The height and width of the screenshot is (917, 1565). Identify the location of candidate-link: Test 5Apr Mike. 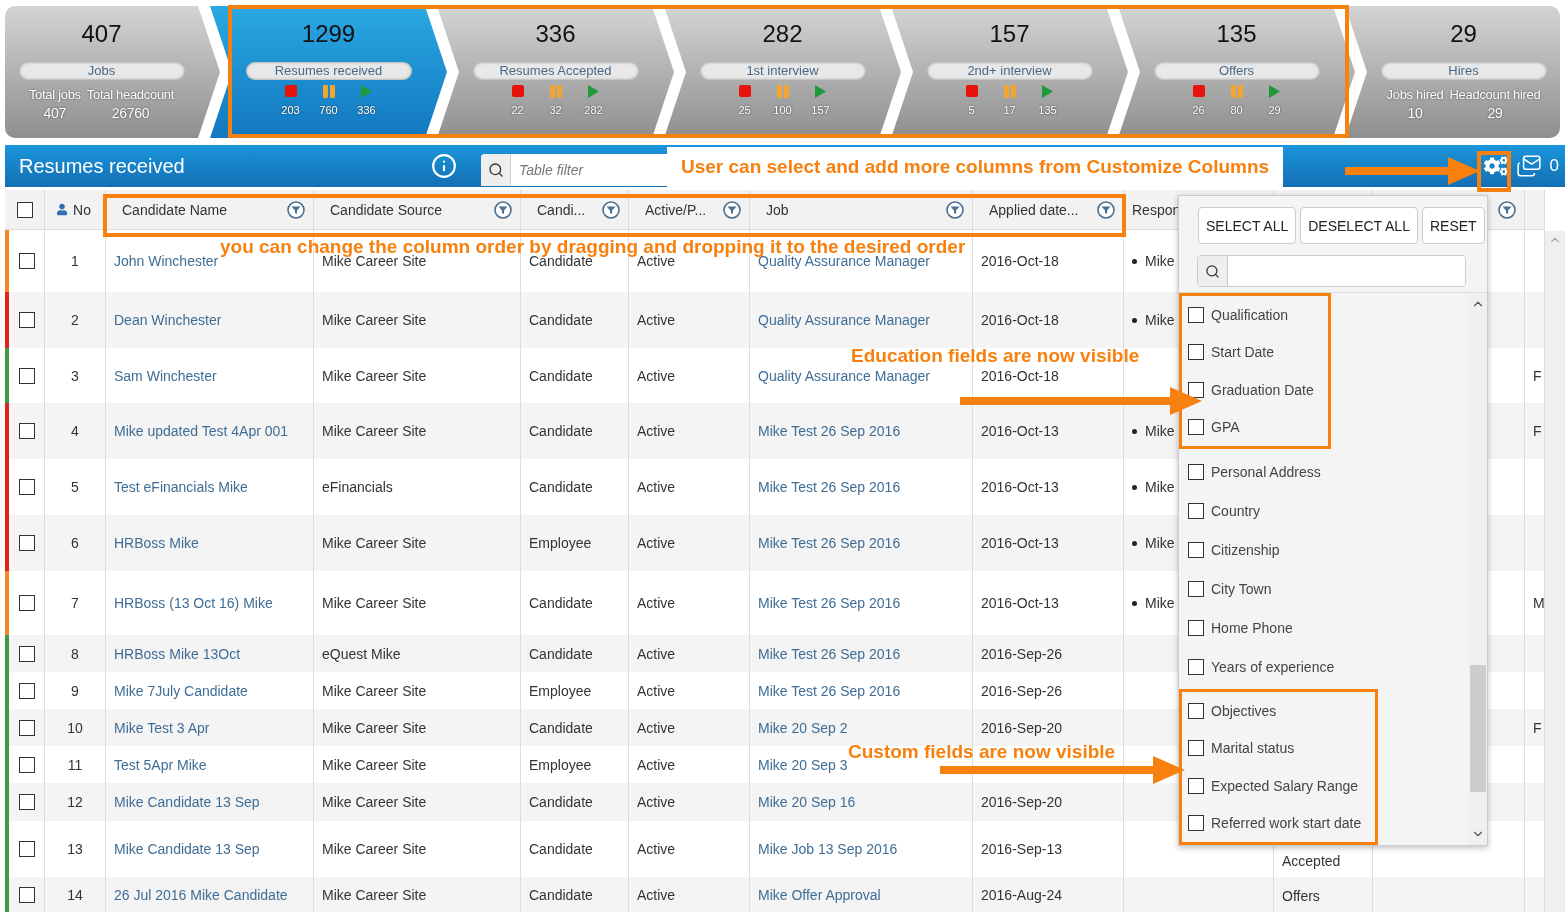
(160, 764).